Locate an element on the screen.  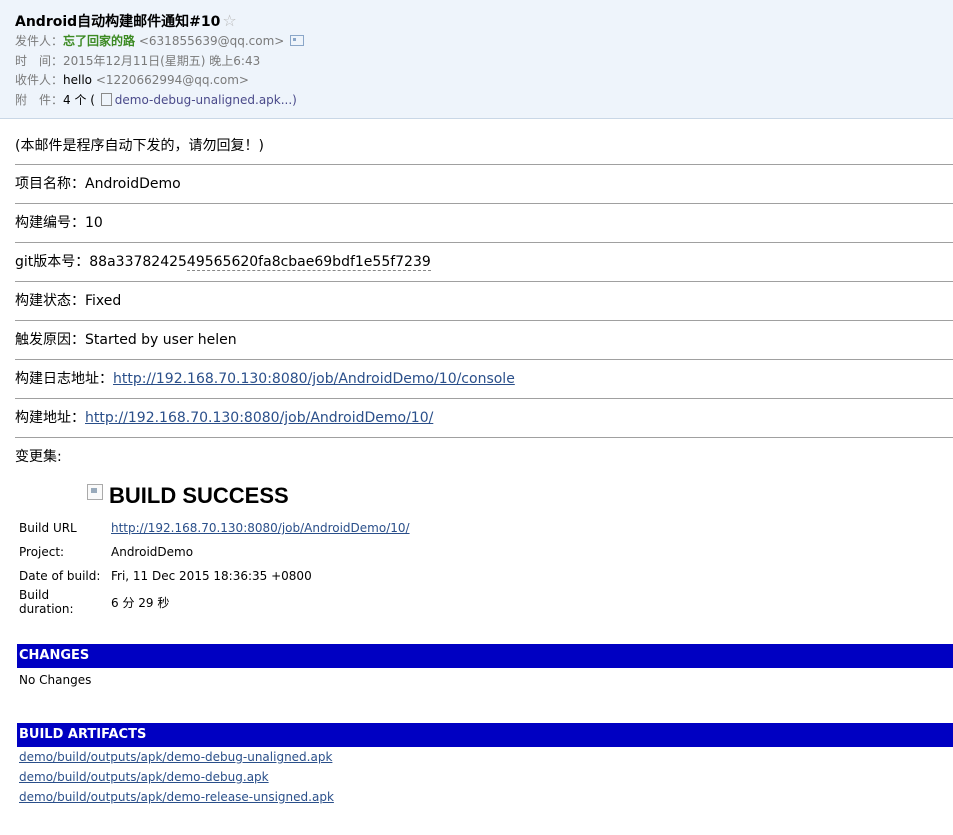
duration-key: Build duration: is located at coordinates (46, 602).